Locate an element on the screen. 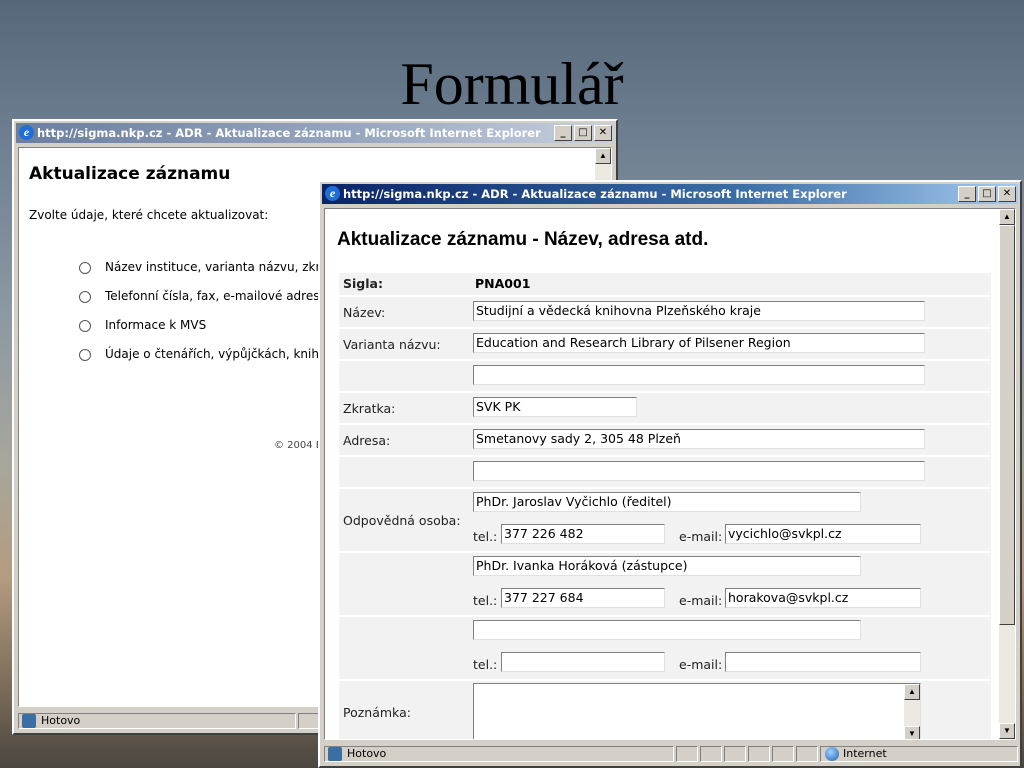 The width and height of the screenshot is (1024, 768). person-email-input is located at coordinates (823, 662).